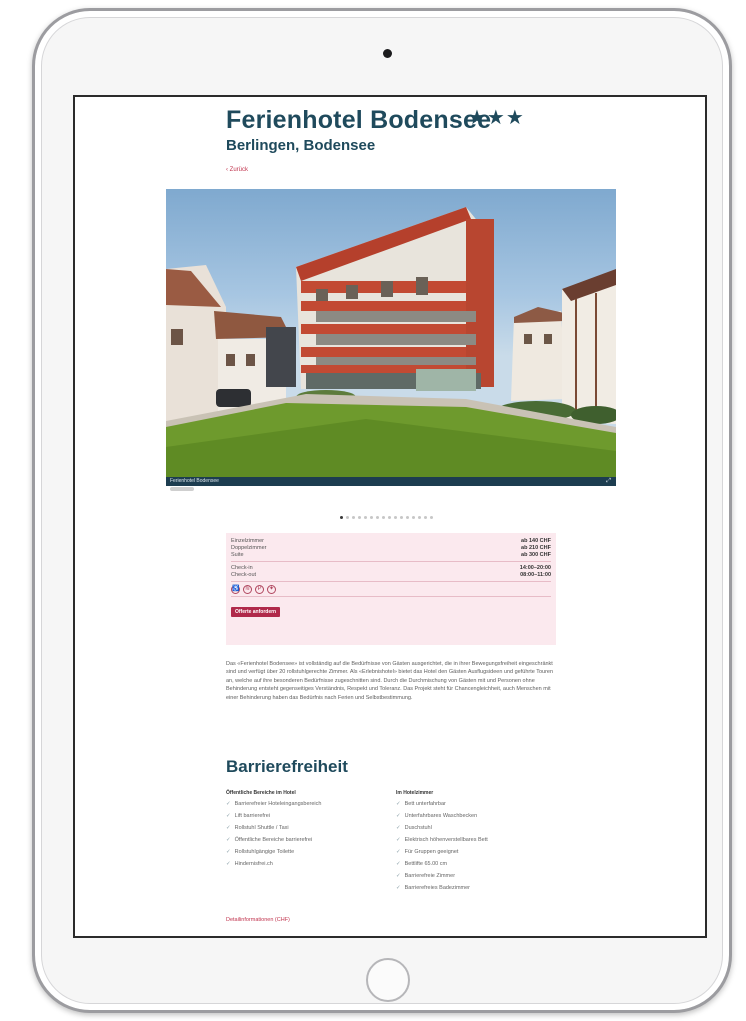  What do you see at coordinates (418, 828) in the screenshot?
I see `feature-label: Duschstuhl` at bounding box center [418, 828].